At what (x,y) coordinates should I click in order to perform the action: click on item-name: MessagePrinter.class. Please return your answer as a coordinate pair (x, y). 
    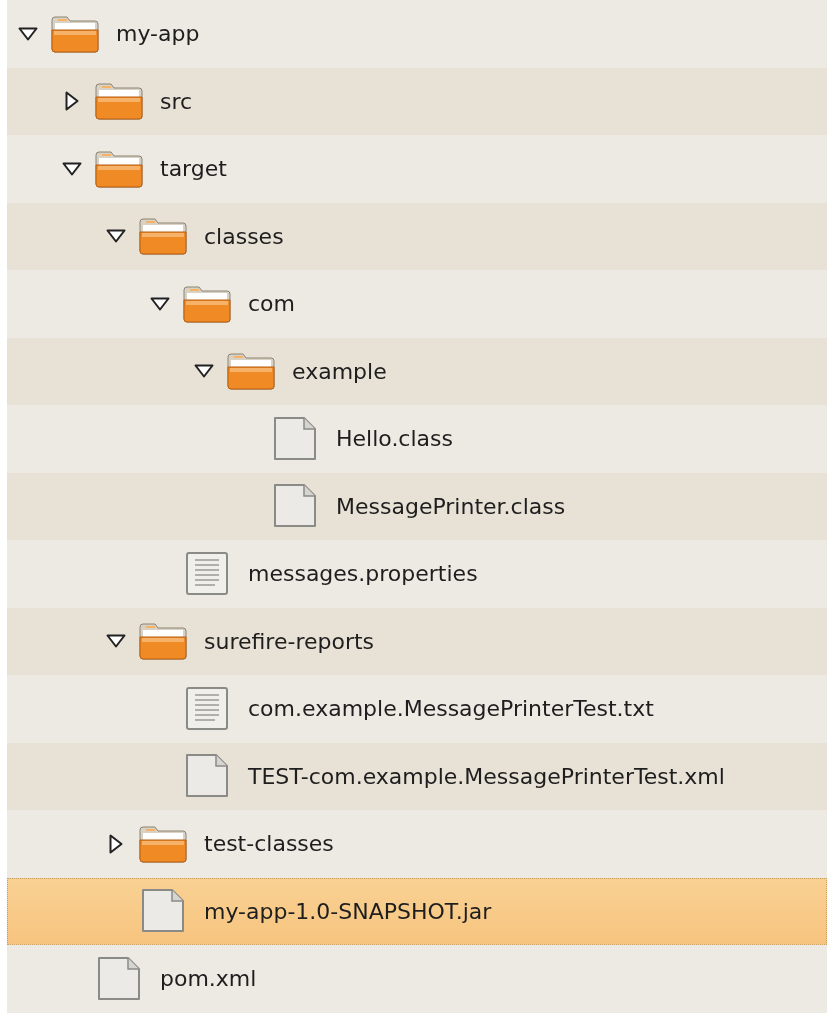
    Looking at the image, I should click on (451, 506).